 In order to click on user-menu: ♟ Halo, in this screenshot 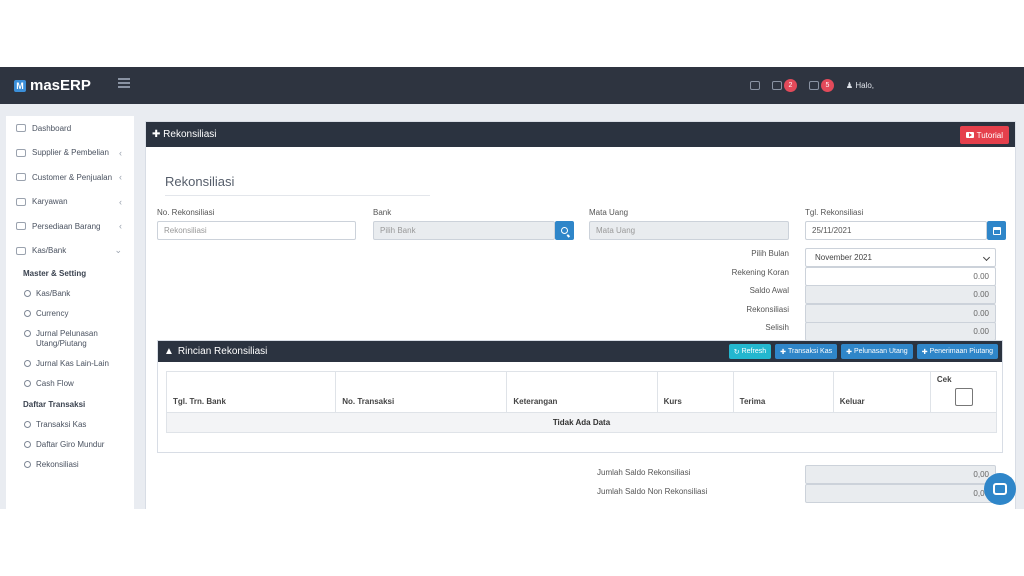, I will do `click(860, 85)`.